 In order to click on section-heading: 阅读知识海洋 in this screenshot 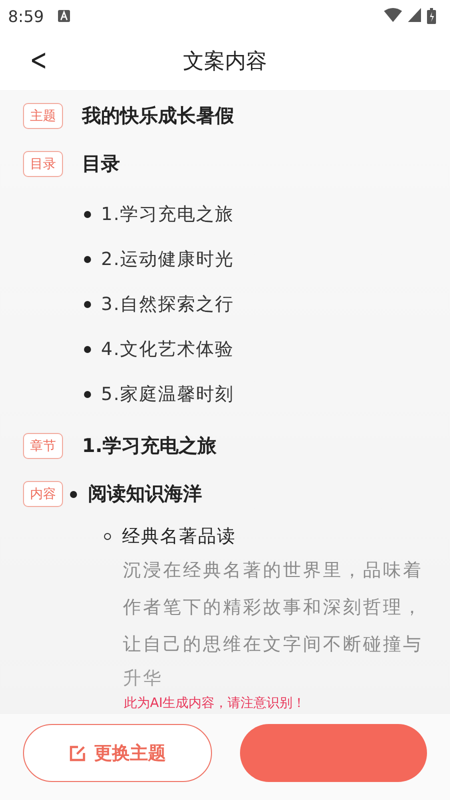, I will do `click(145, 494)`.